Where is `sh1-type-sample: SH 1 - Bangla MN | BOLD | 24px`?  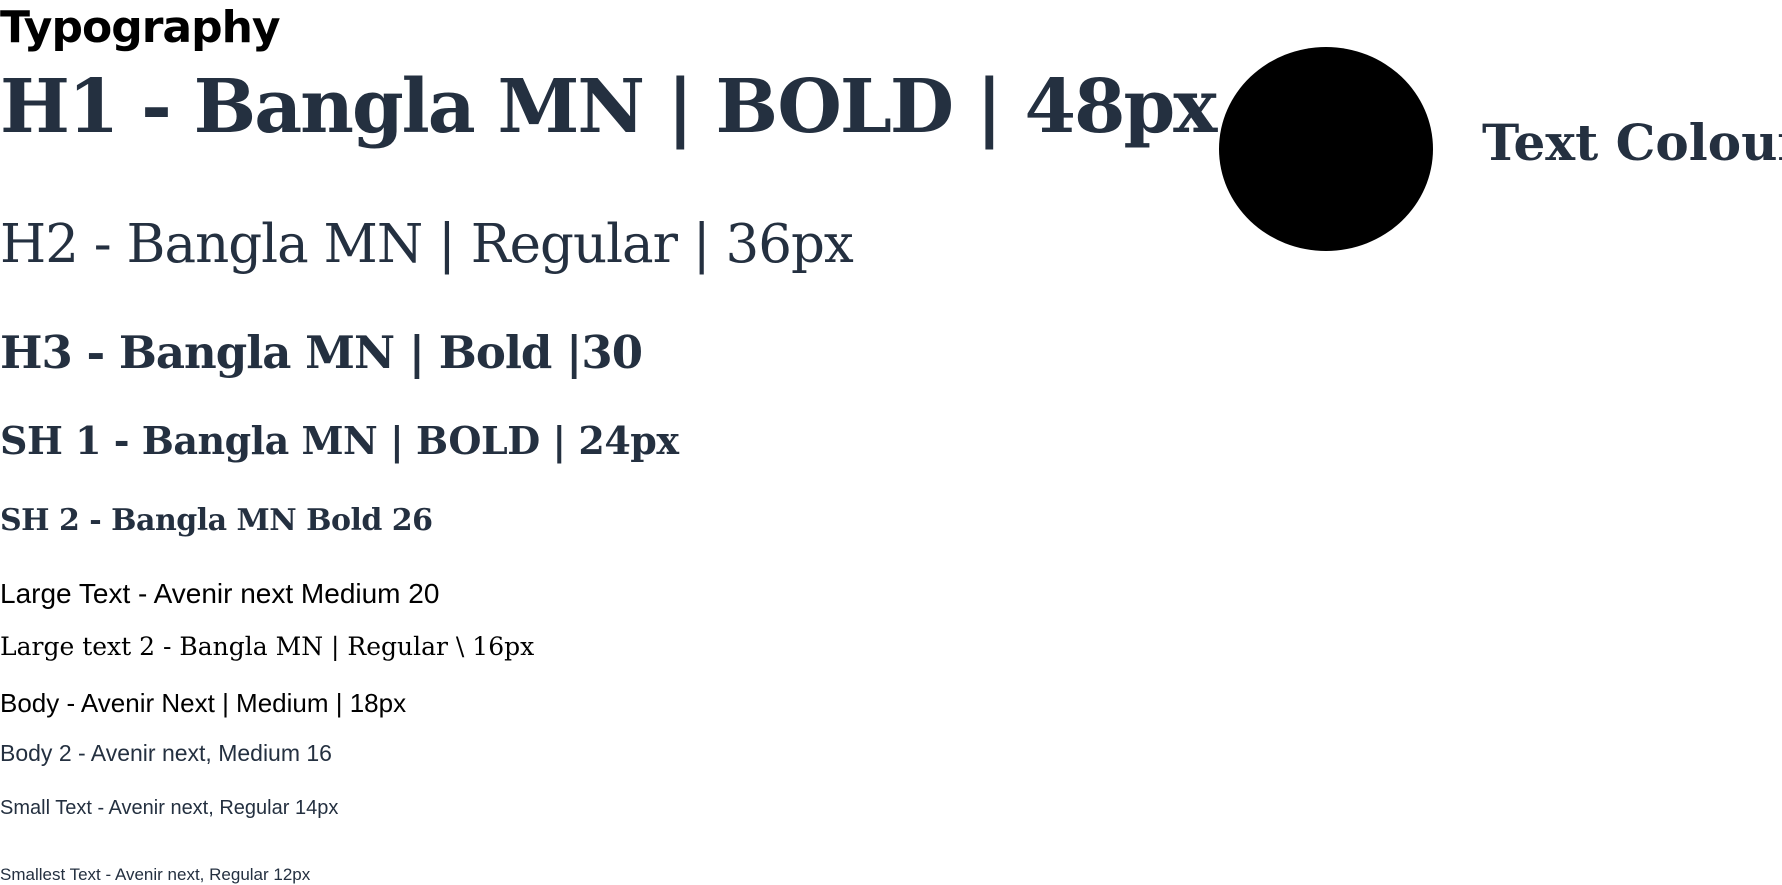 sh1-type-sample: SH 1 - Bangla MN | BOLD | 24px is located at coordinates (339, 440).